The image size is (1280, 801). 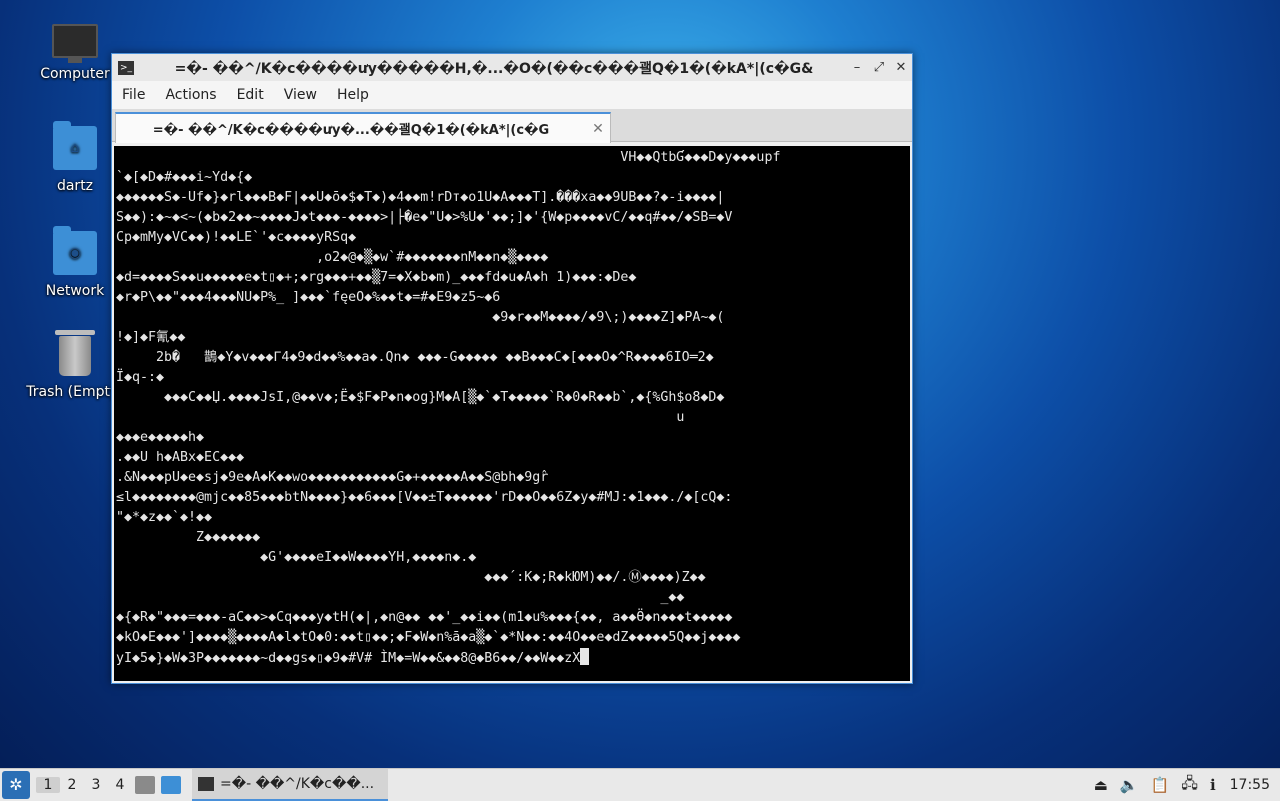 I want to click on terminal-icon, so click(x=206, y=784).